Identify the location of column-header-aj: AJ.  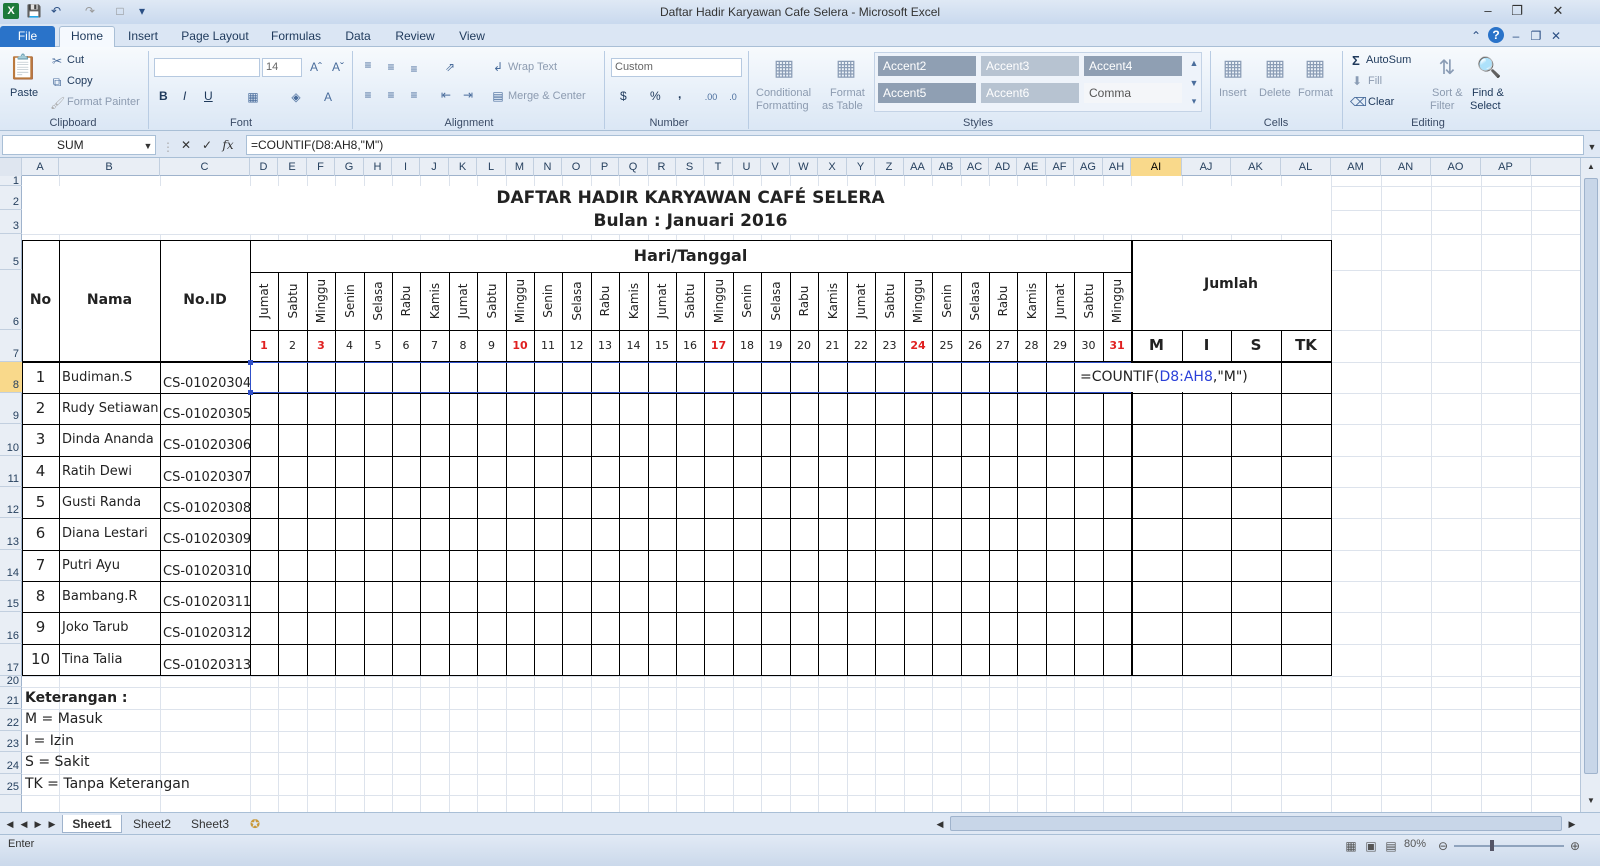
(1206, 167).